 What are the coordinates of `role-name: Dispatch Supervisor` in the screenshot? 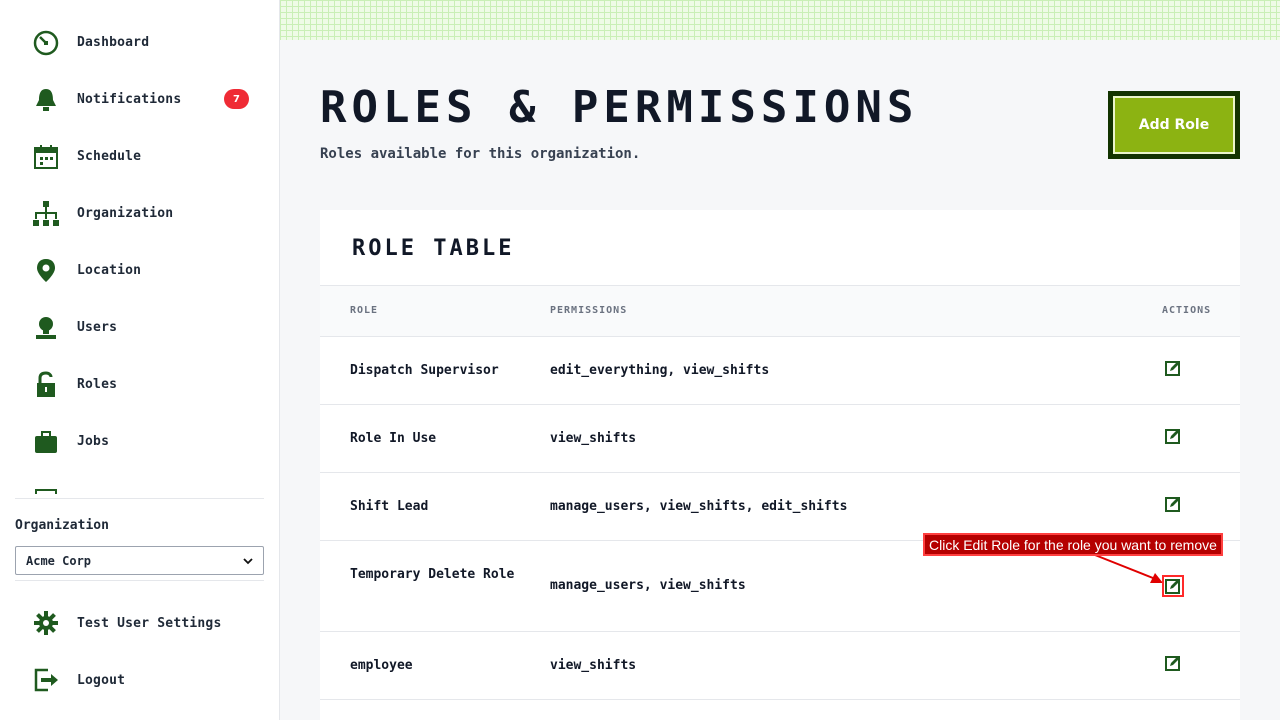 It's located at (424, 370).